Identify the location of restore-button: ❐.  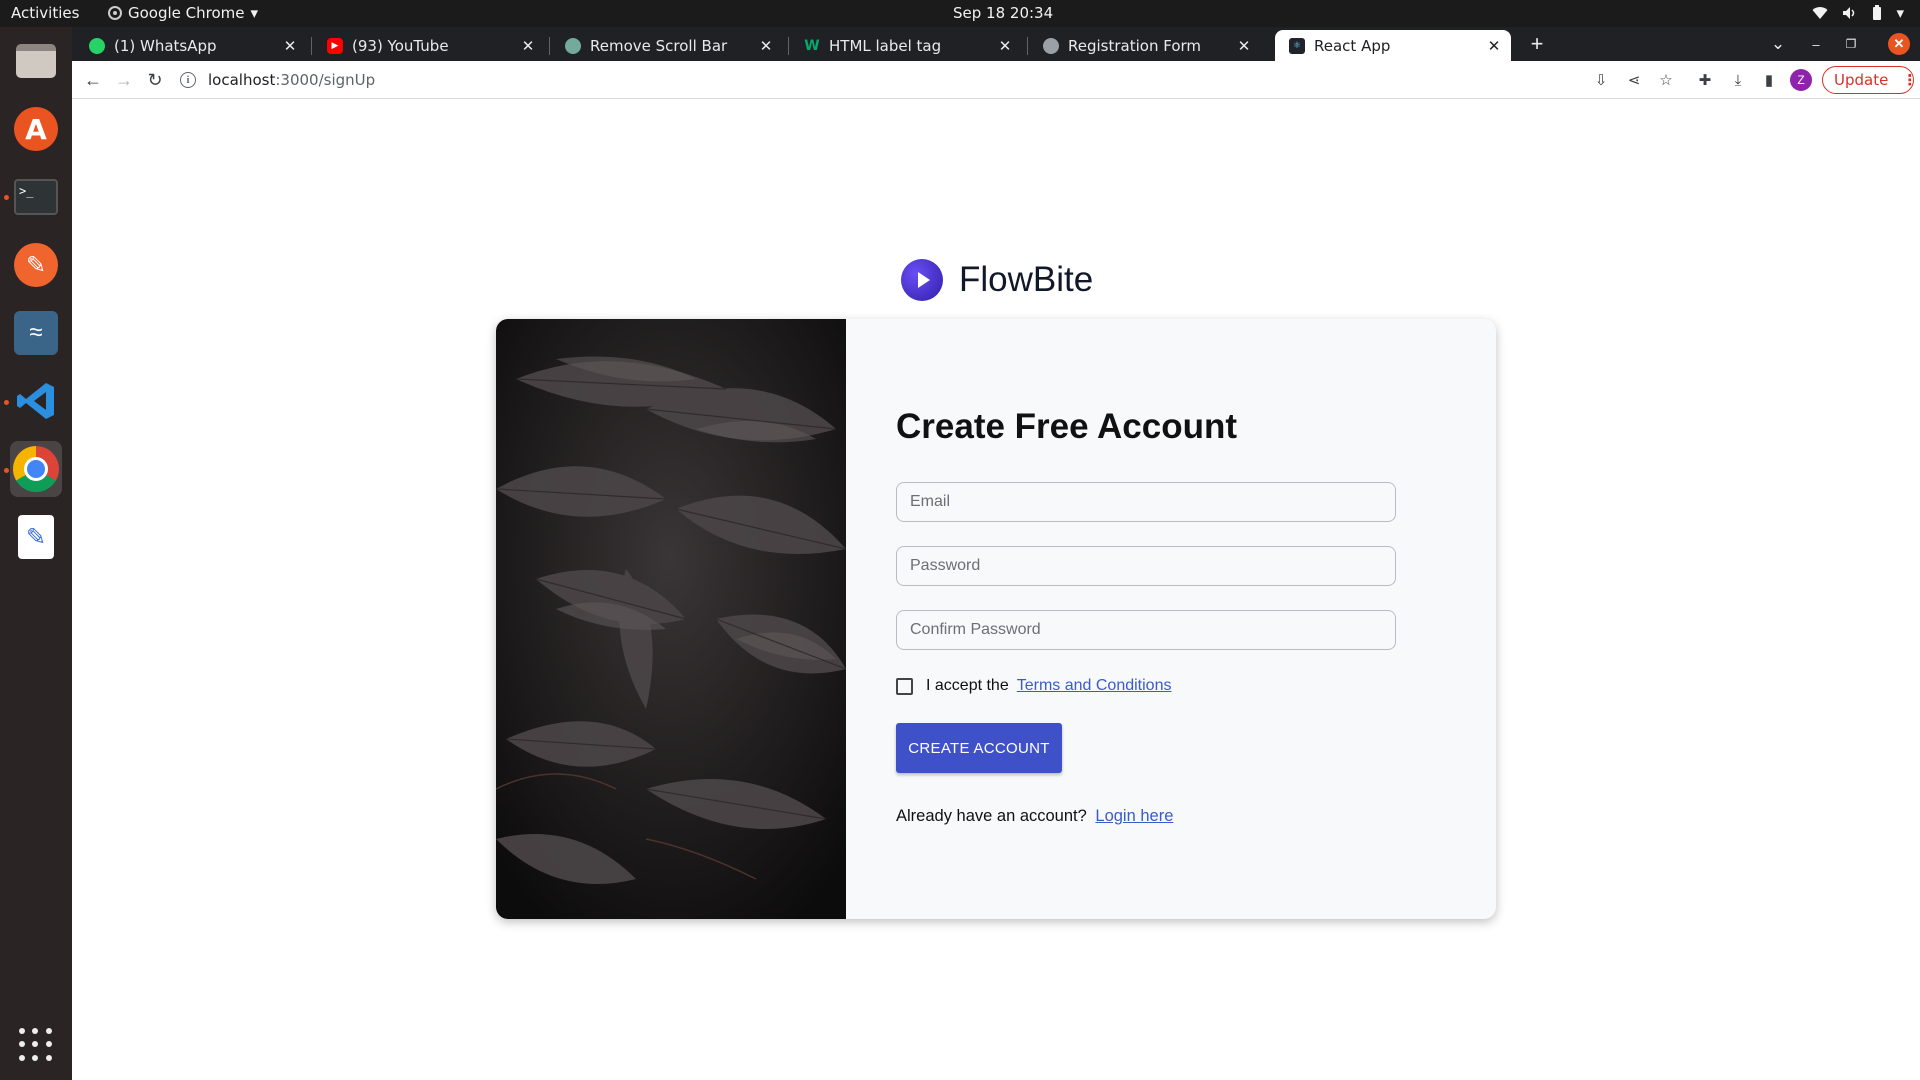
(1851, 44).